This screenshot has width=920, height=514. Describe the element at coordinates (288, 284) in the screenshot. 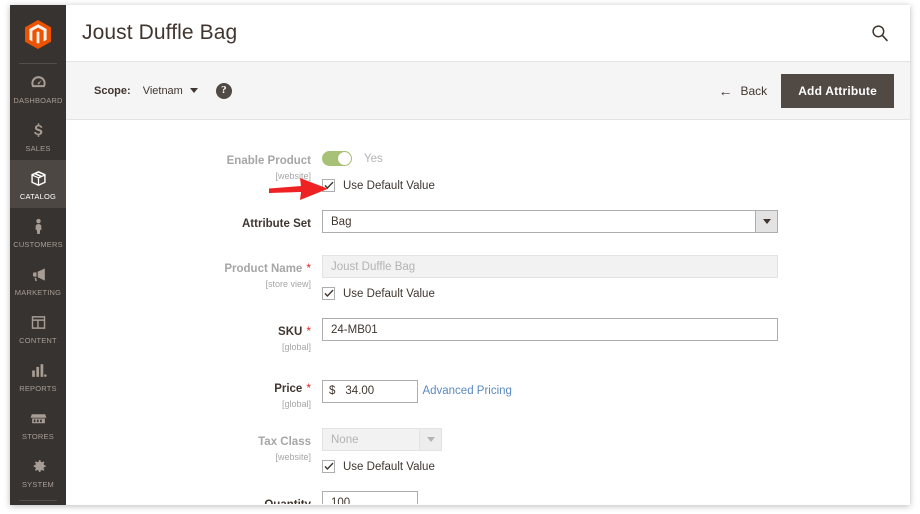

I see `field-scope: [store view]` at that location.